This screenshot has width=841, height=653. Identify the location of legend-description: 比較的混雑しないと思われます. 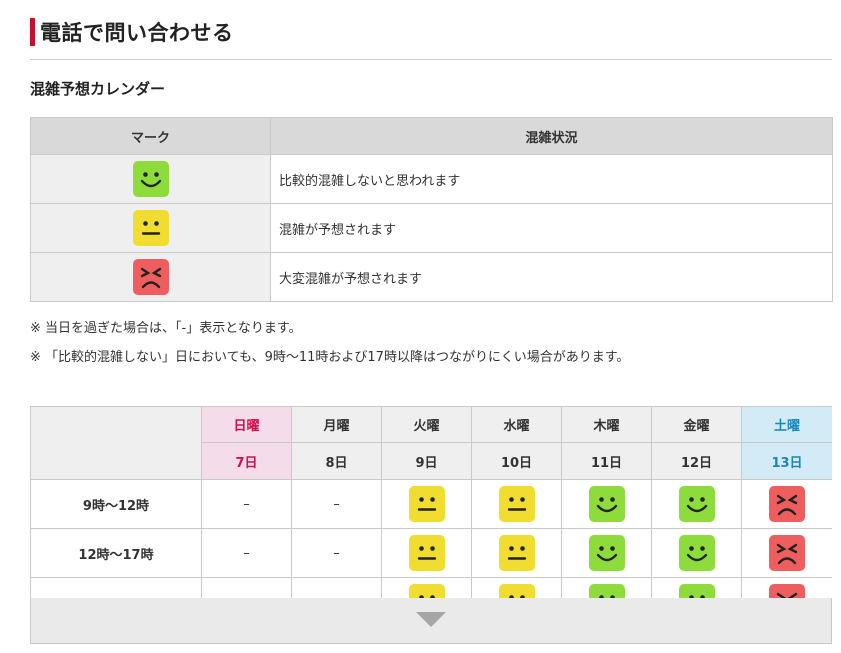
(551, 179).